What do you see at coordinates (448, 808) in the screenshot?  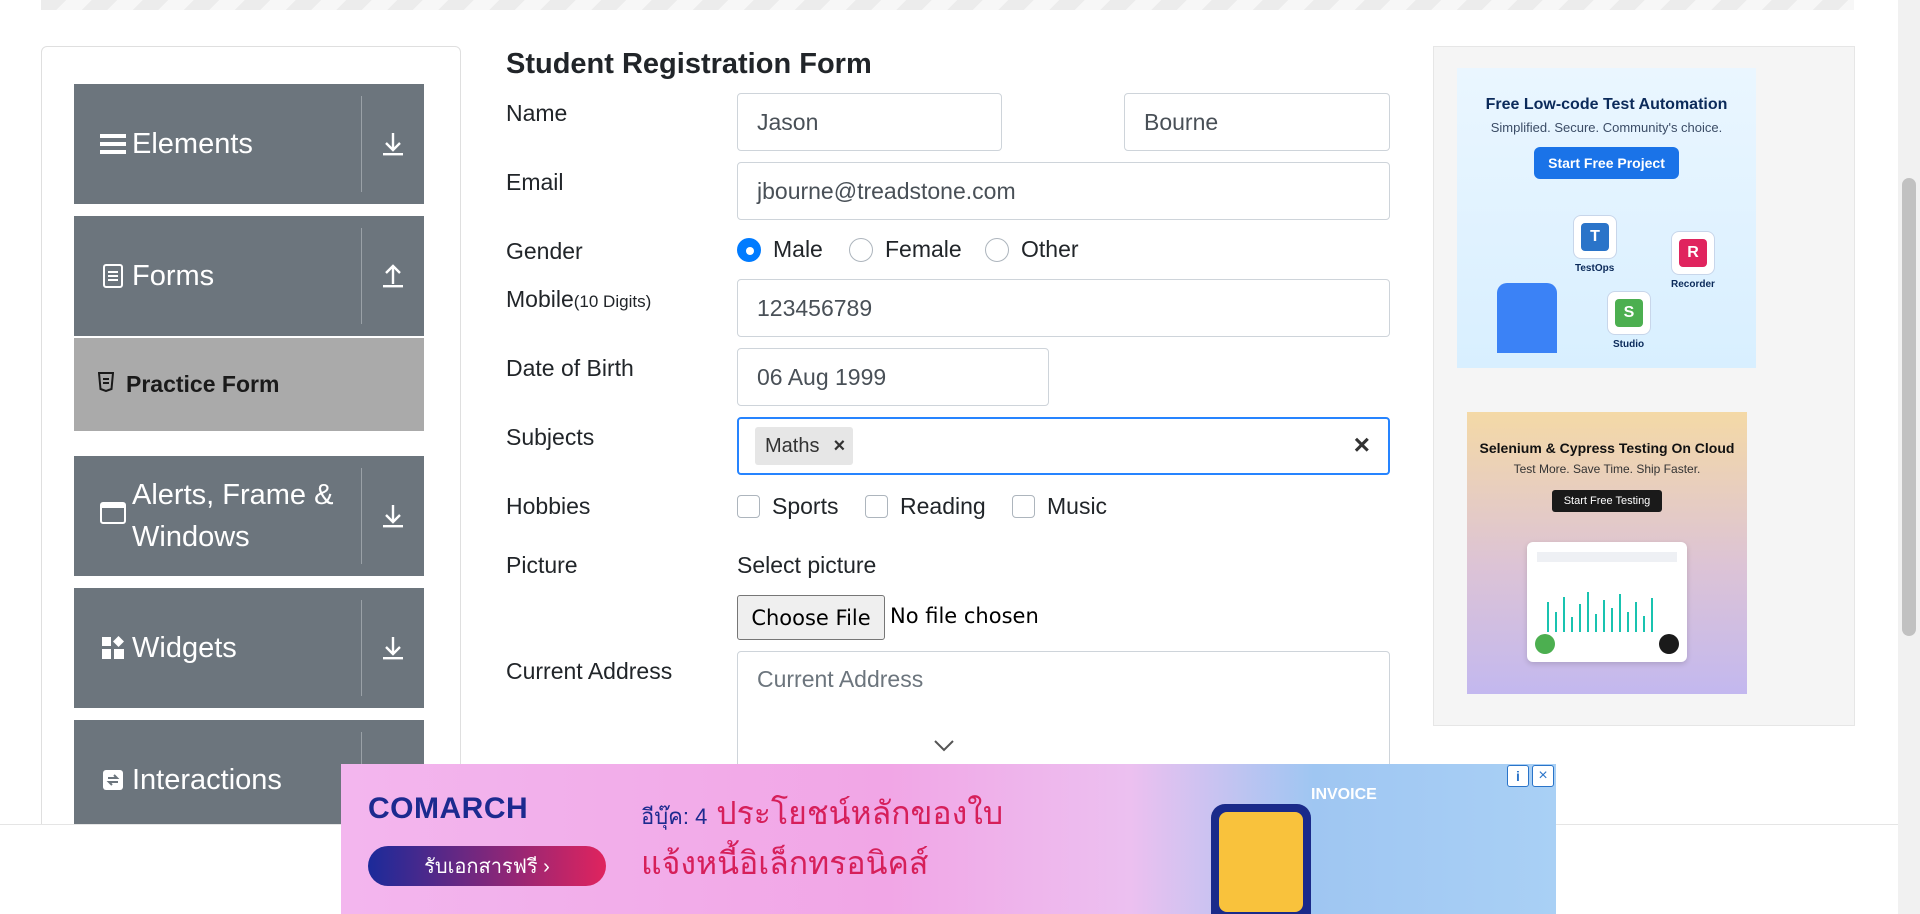 I see `ad-brand: COMARCH` at bounding box center [448, 808].